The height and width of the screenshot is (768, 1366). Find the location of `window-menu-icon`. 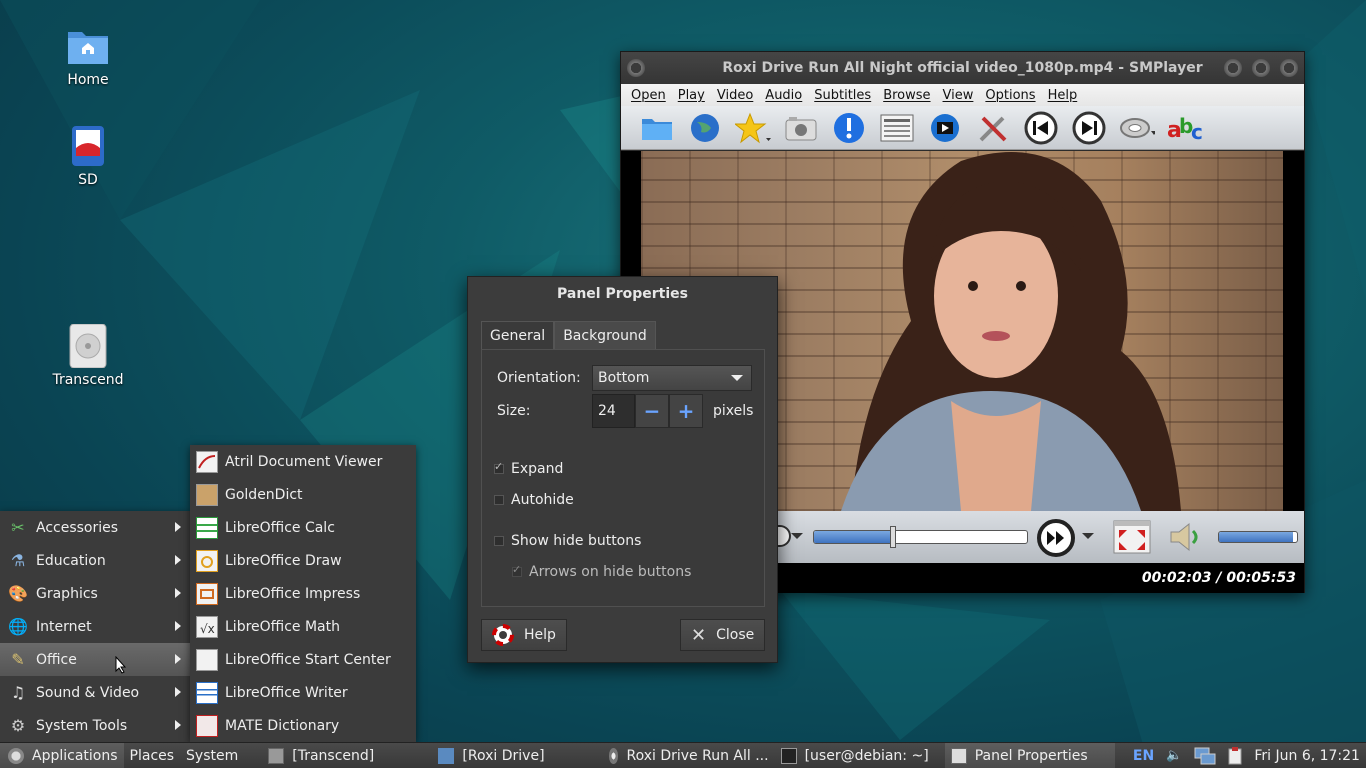

window-menu-icon is located at coordinates (636, 68).